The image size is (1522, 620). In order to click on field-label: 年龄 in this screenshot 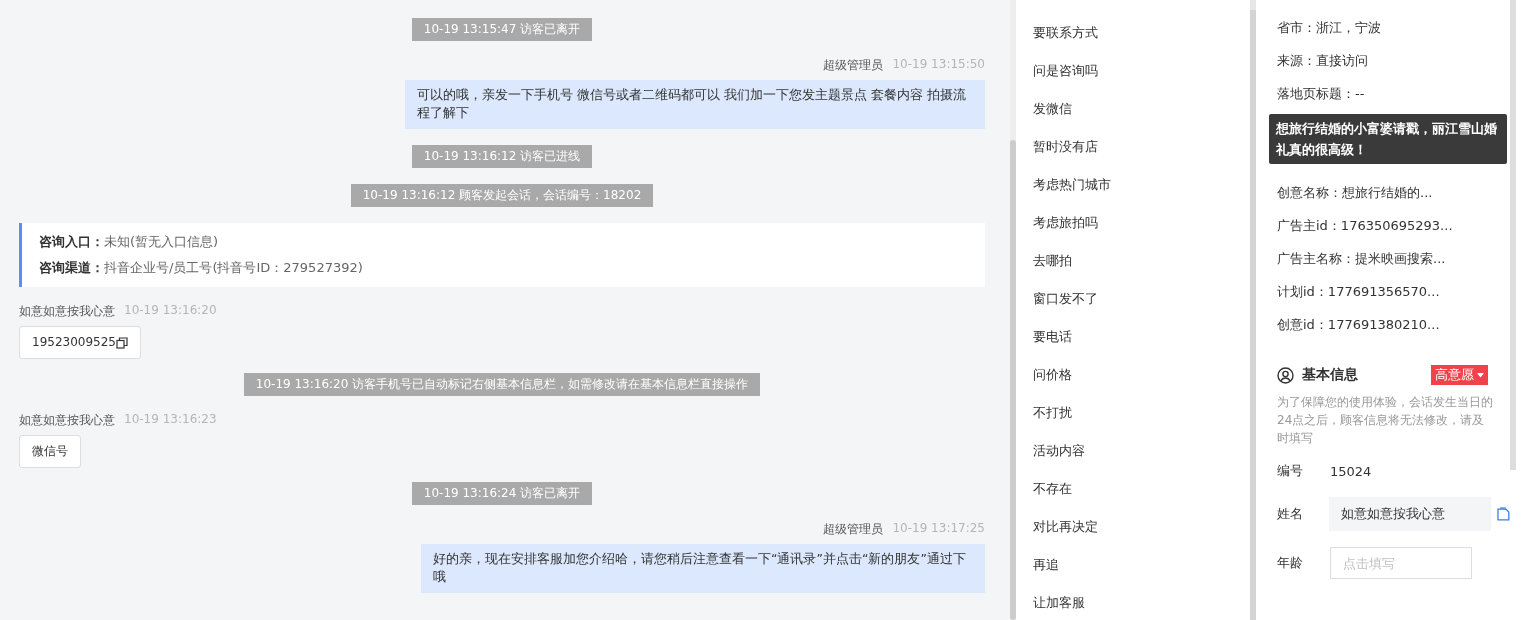, I will do `click(1290, 563)`.